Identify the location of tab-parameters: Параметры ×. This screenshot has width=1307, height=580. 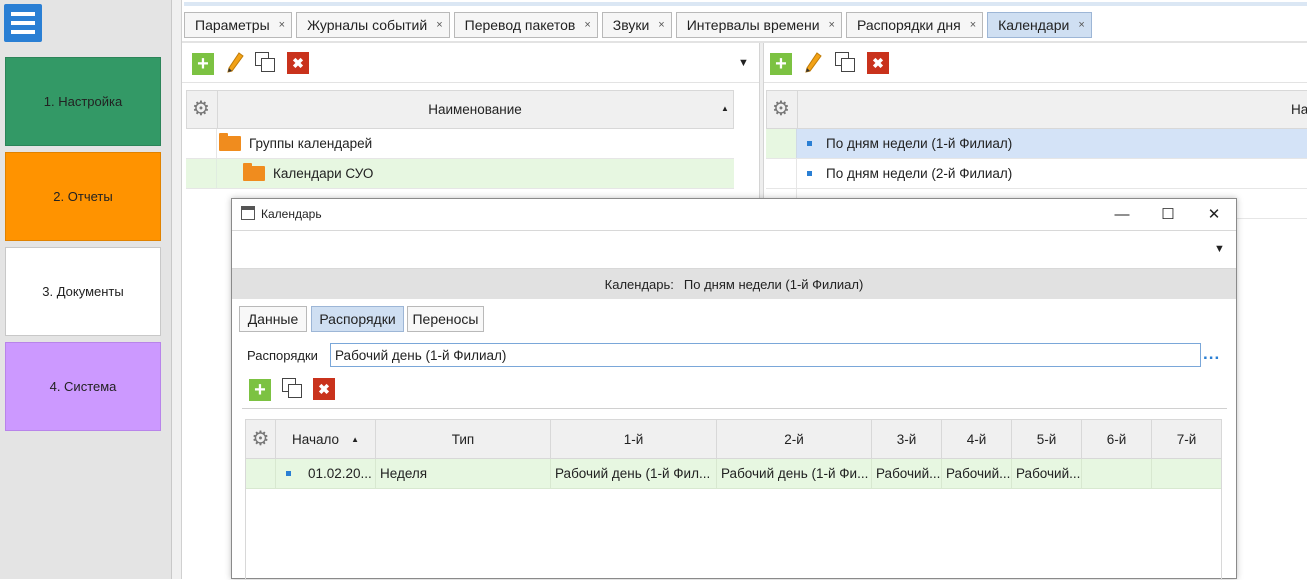
(238, 25).